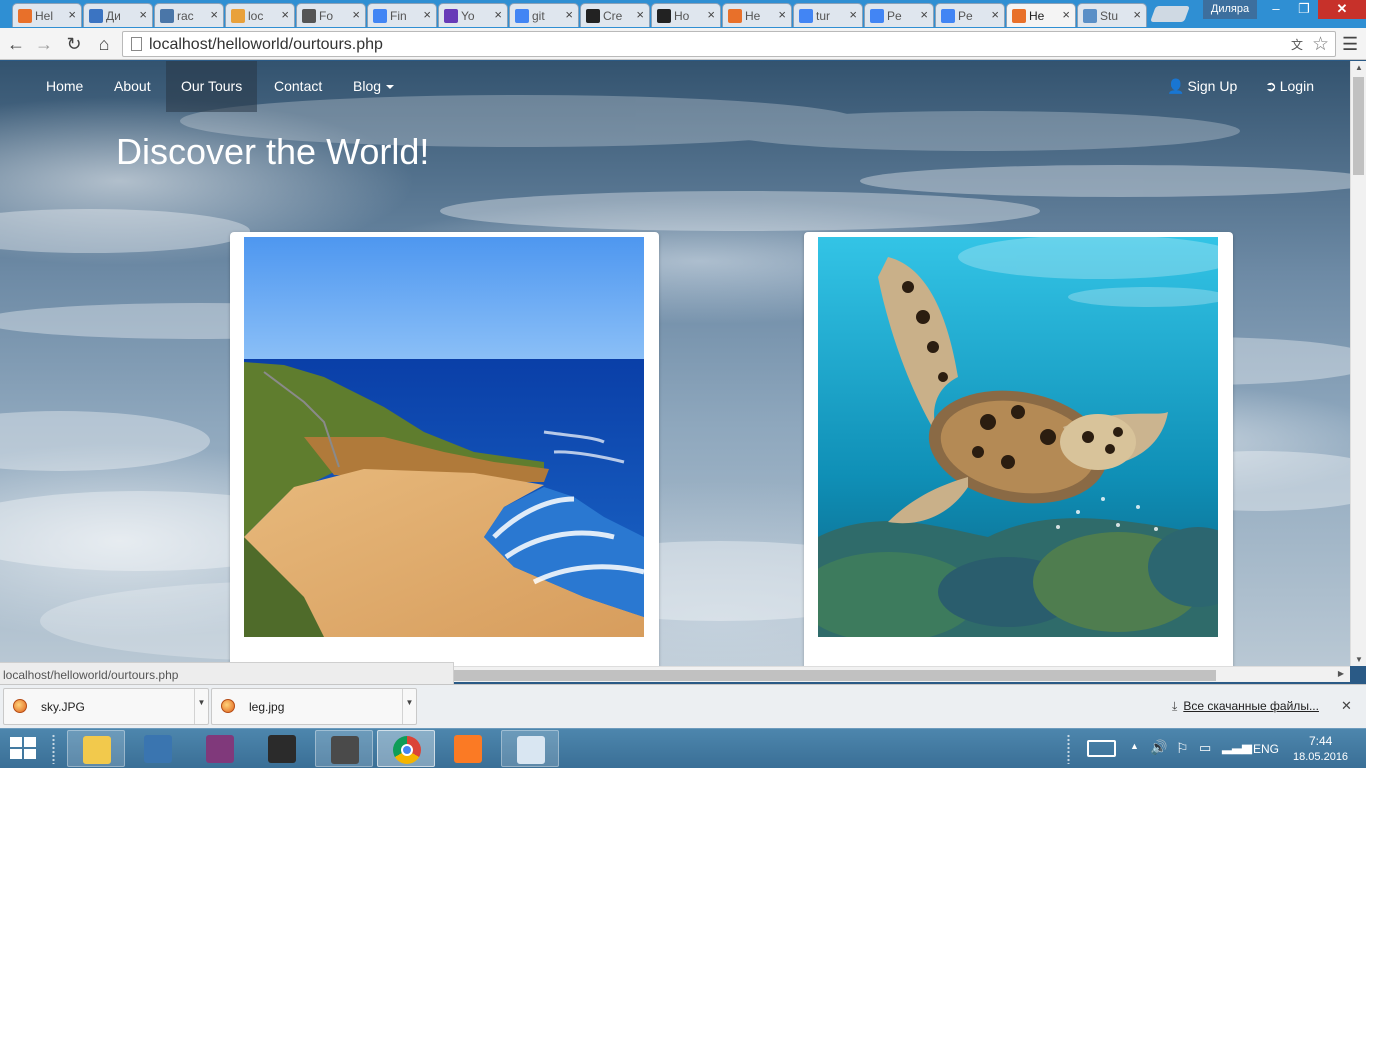 The height and width of the screenshot is (1050, 1400). I want to click on network-signal-icon: ▂▃▅, so click(1237, 747).